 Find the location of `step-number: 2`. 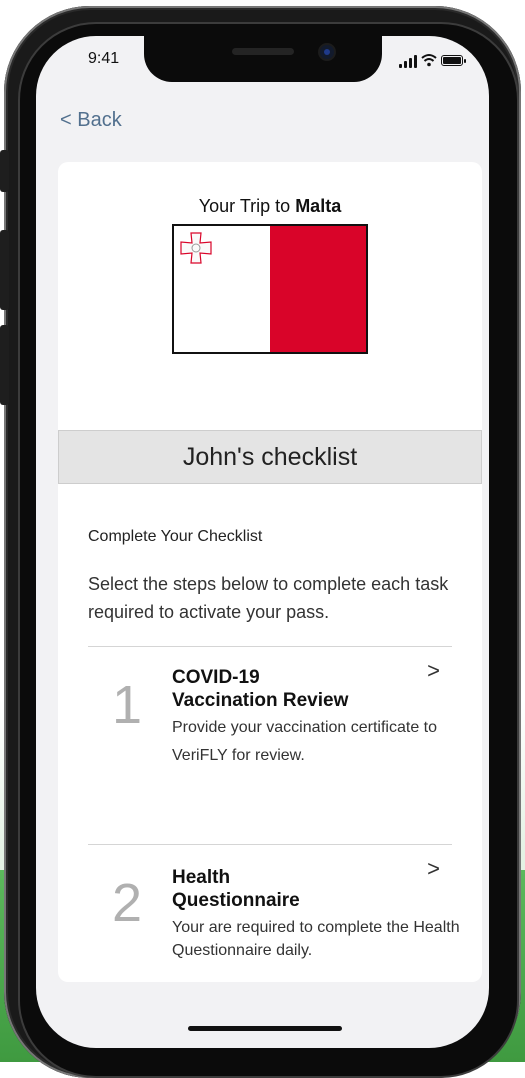

step-number: 2 is located at coordinates (127, 903).